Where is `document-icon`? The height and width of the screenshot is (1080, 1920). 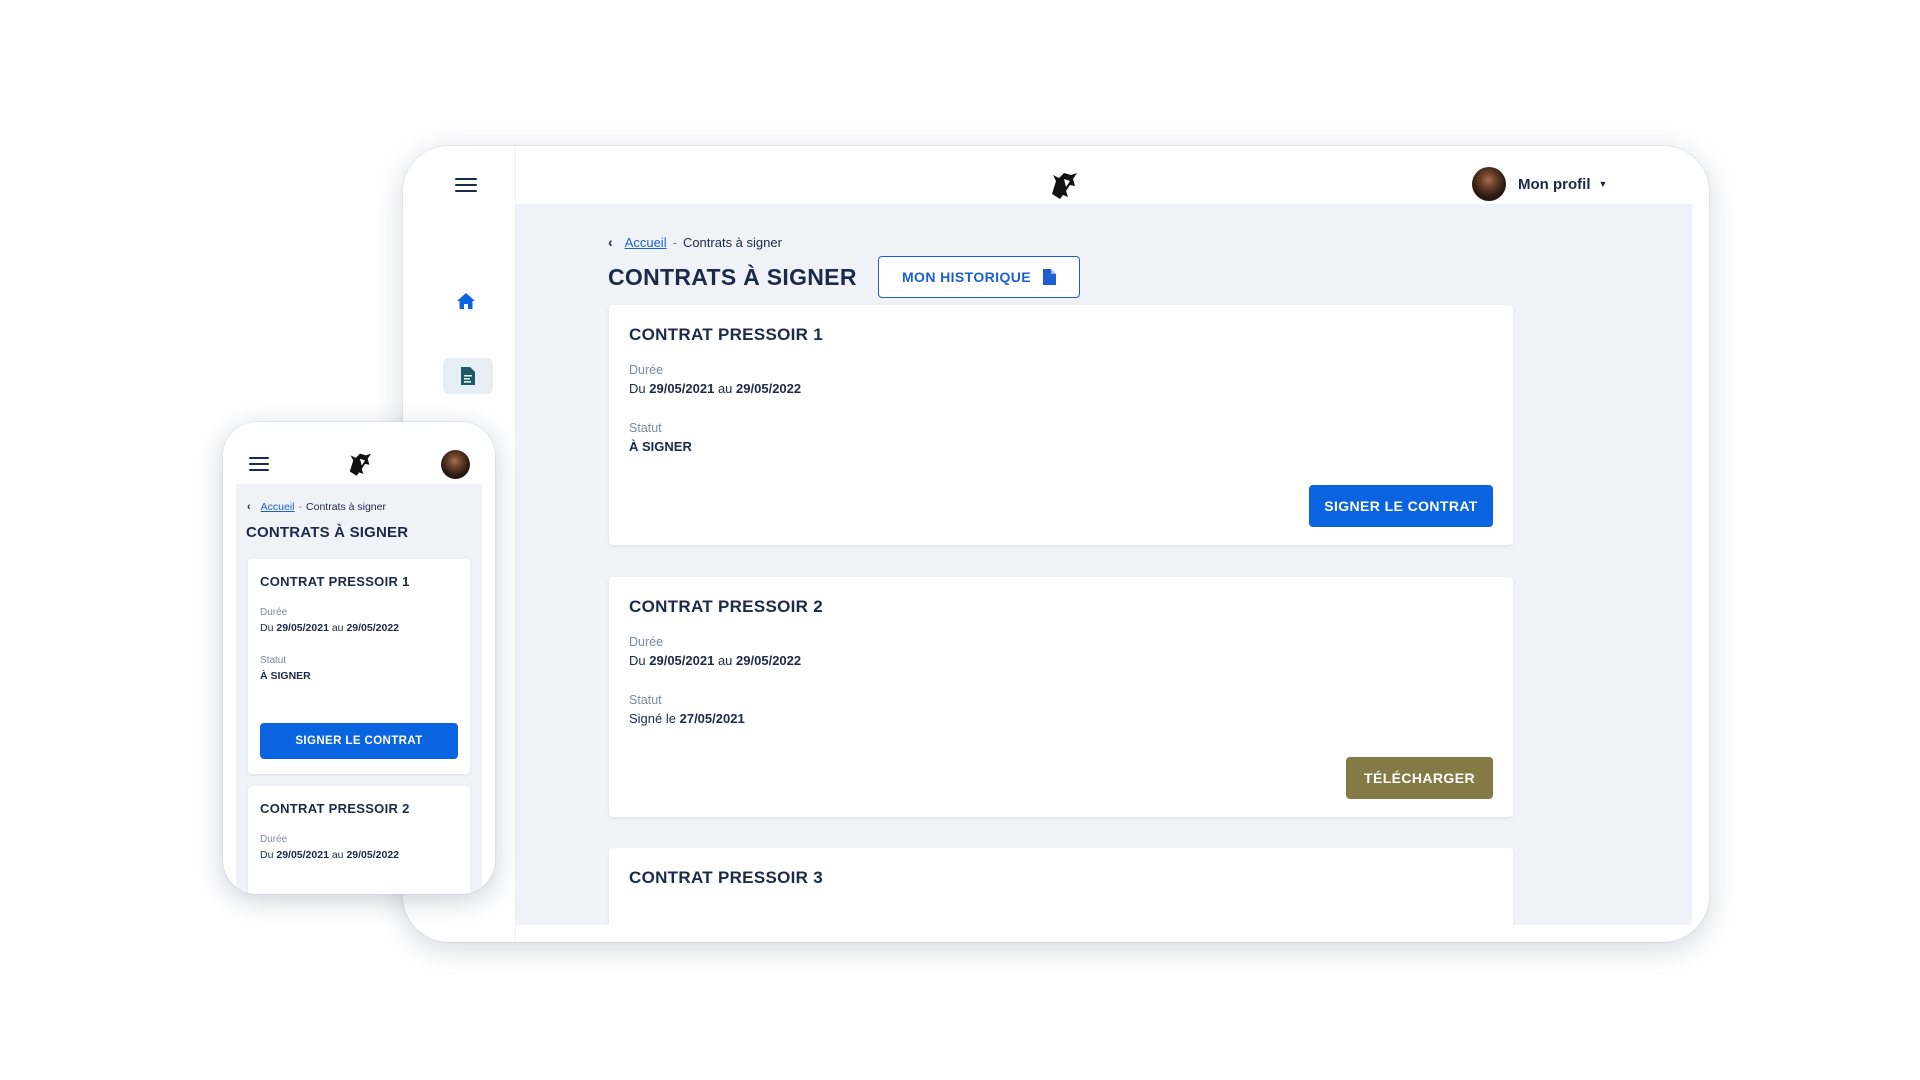
document-icon is located at coordinates (468, 376).